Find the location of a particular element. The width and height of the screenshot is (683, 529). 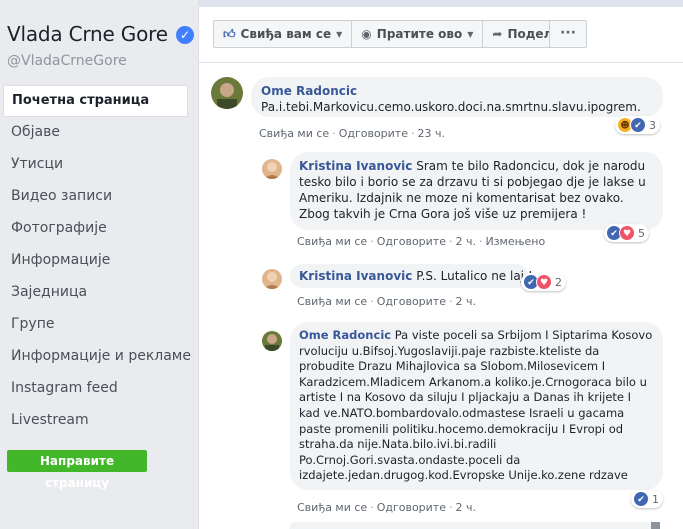

scrollbar is located at coordinates (655, 525).